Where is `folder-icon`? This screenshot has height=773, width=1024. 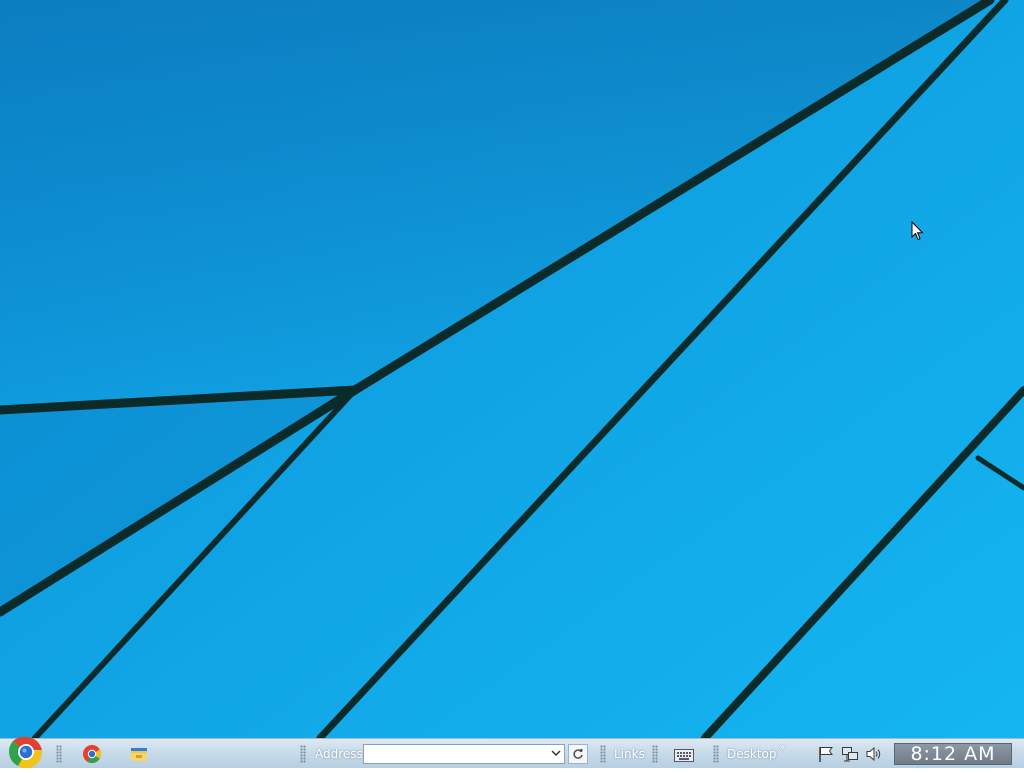
folder-icon is located at coordinates (139, 754).